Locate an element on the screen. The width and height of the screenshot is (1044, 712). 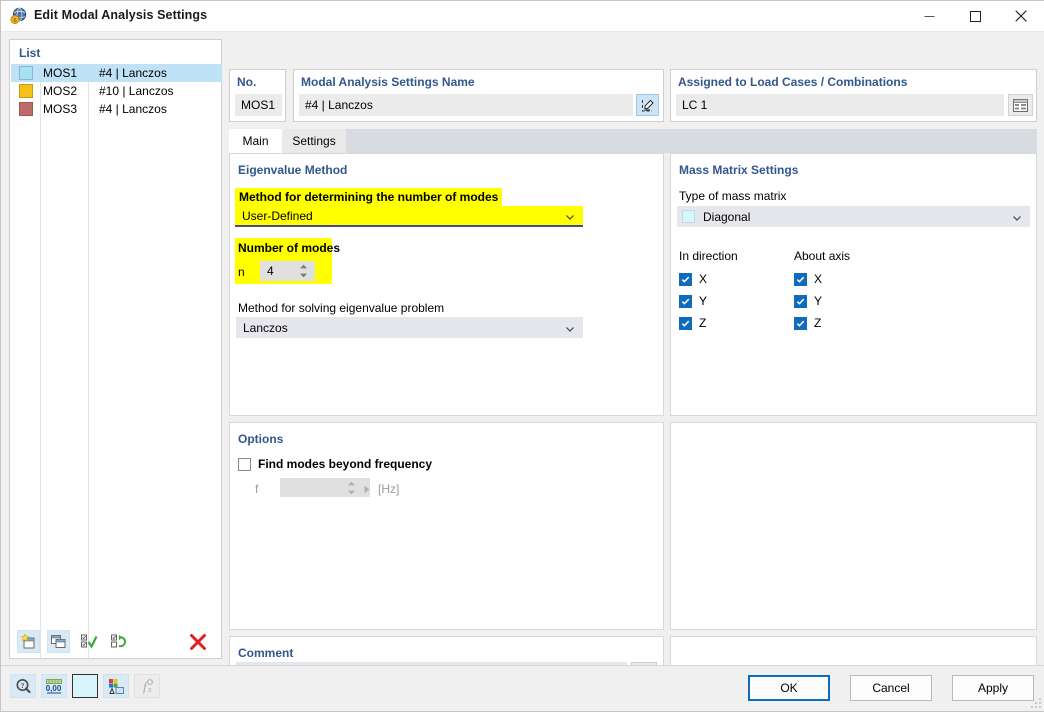
list-item-id: MOS2 is located at coordinates (60, 91).